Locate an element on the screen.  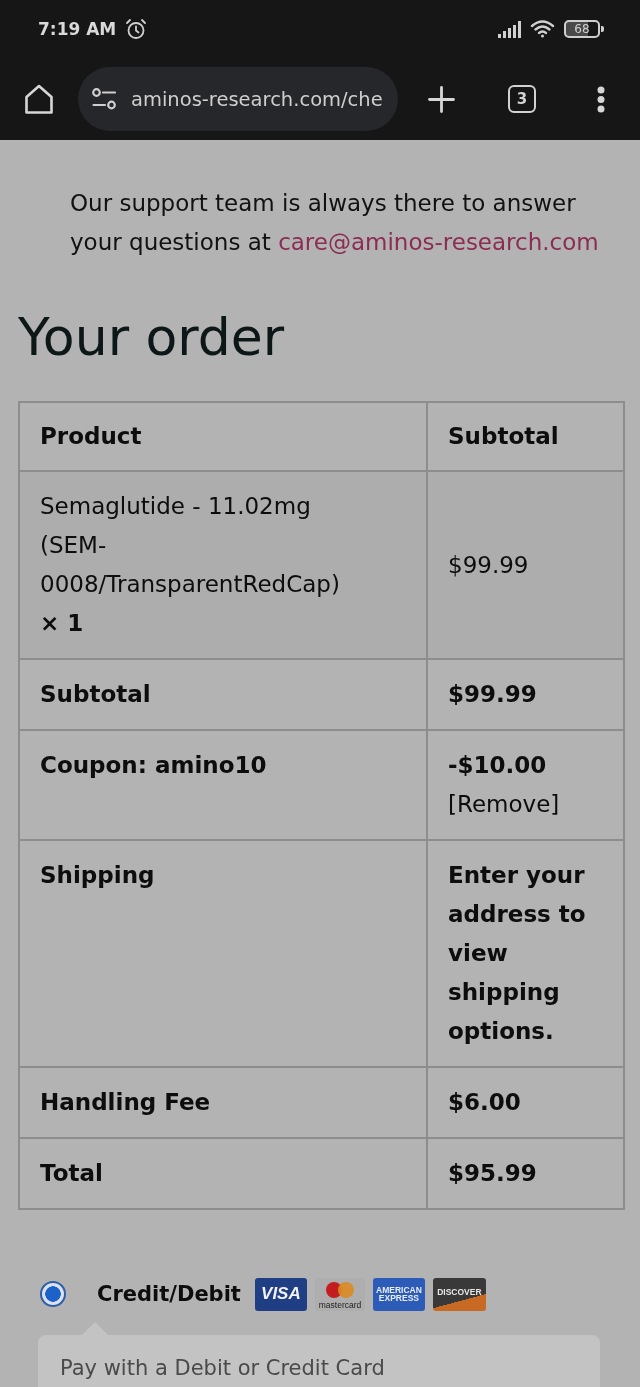
row-label: Coupon: amino10 is located at coordinates (223, 785).